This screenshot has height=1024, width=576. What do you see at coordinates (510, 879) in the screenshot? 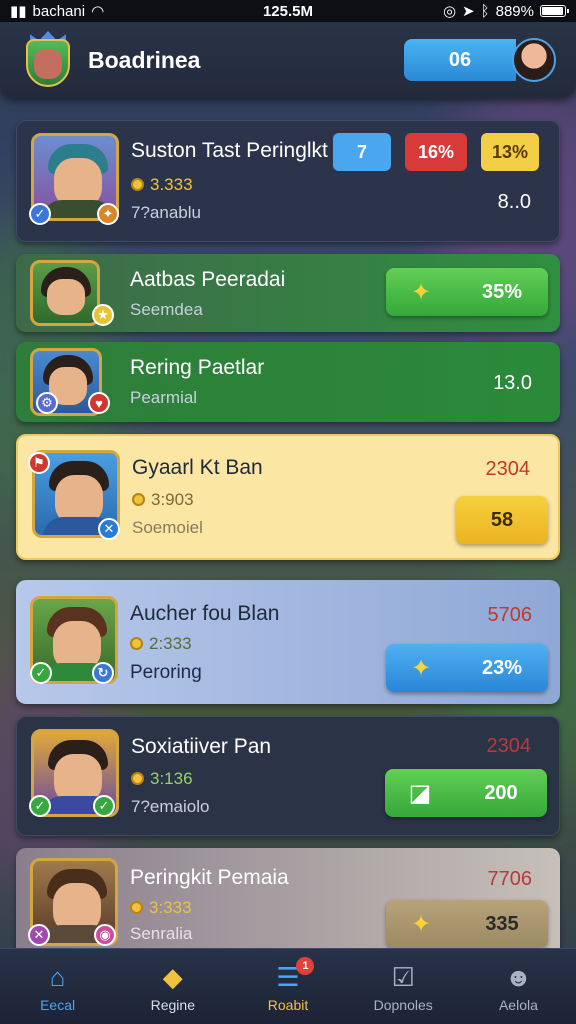
I see `row-value: 7706` at bounding box center [510, 879].